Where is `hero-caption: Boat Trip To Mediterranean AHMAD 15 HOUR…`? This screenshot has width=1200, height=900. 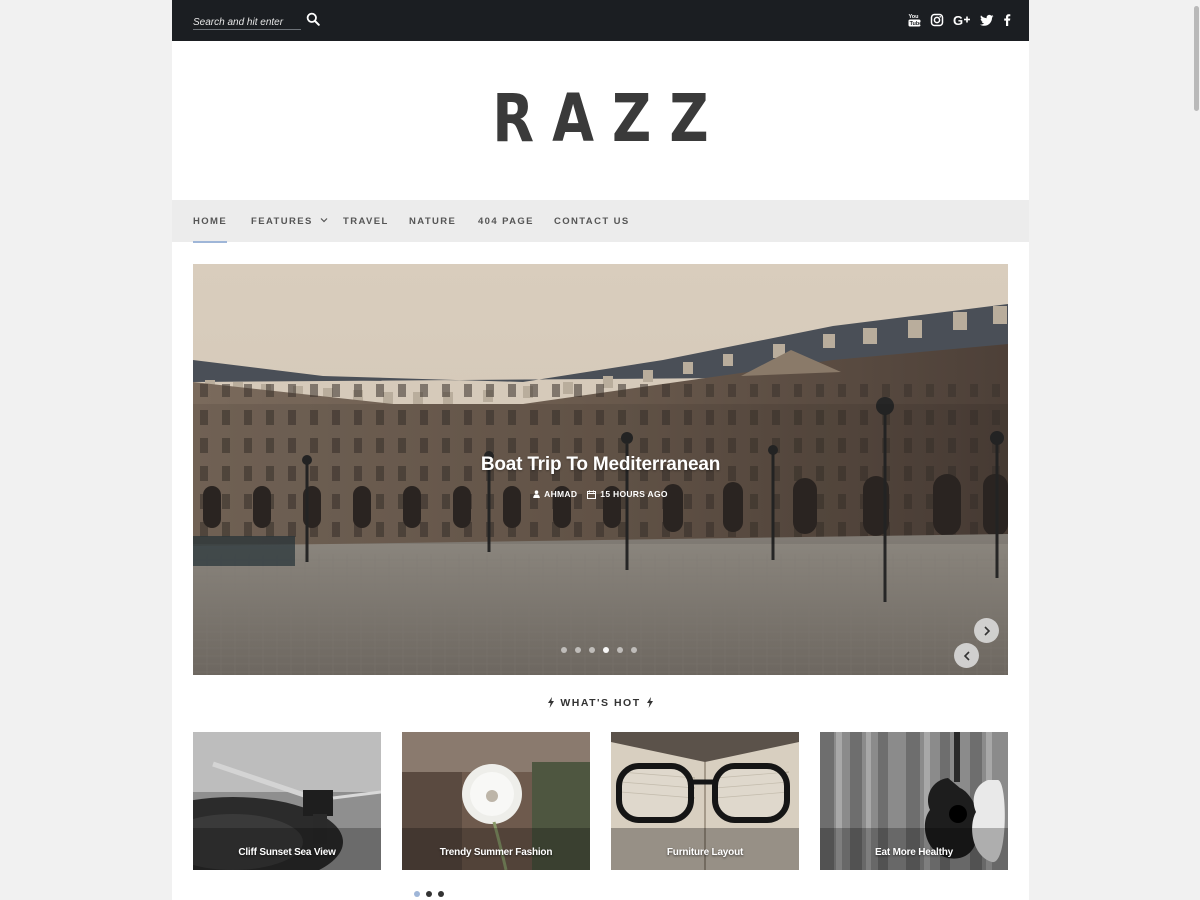 hero-caption: Boat Trip To Mediterranean AHMAD 15 HOUR… is located at coordinates (600, 476).